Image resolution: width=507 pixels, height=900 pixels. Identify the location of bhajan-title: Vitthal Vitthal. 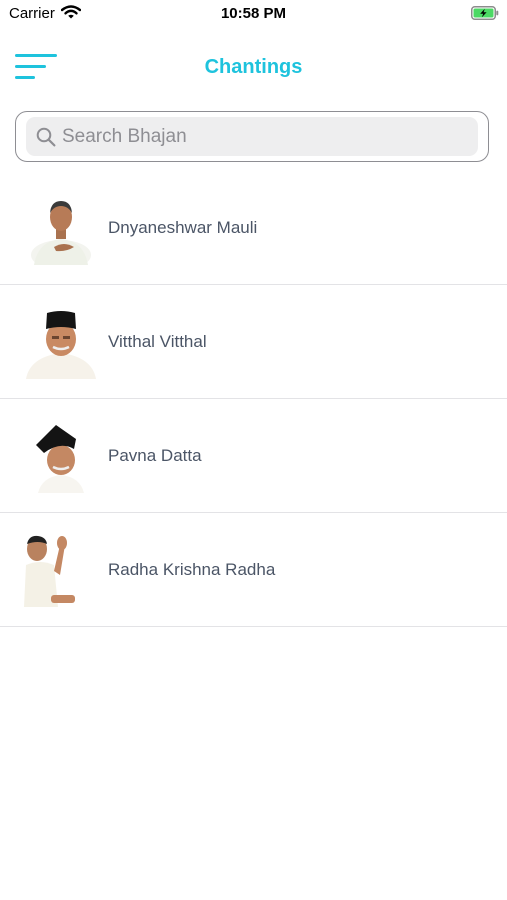
(157, 341).